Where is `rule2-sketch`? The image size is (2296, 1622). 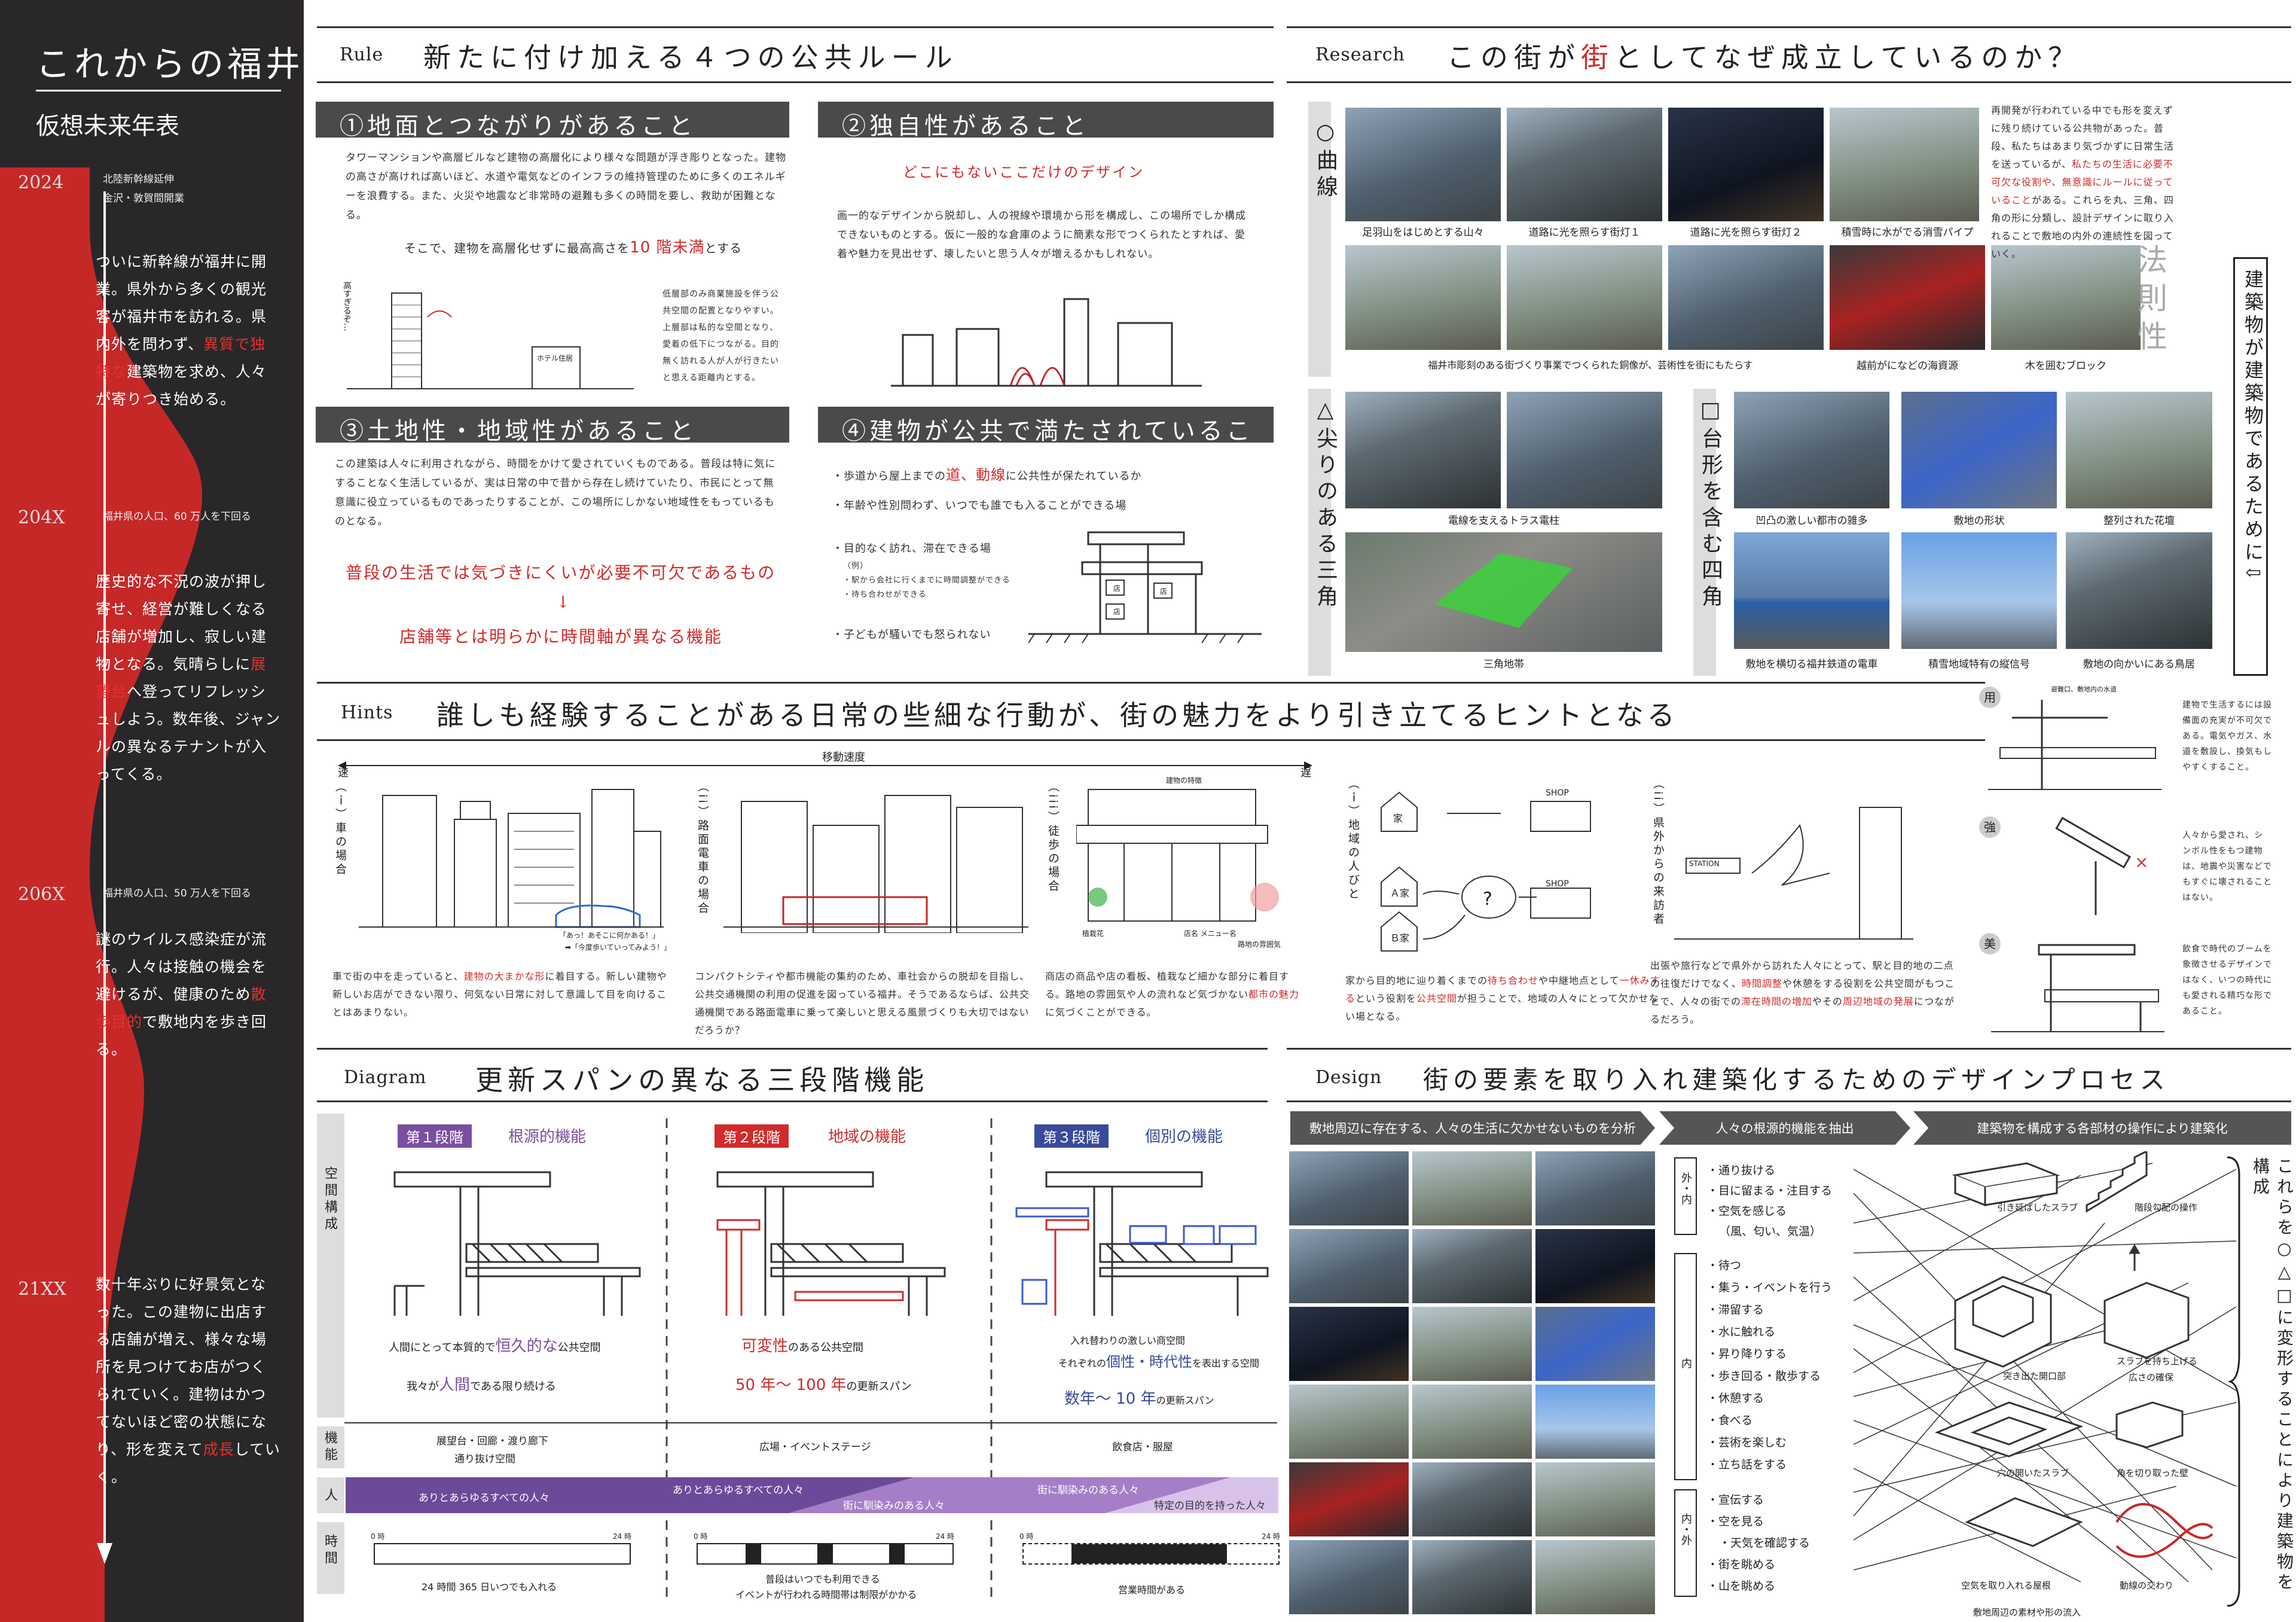 rule2-sketch is located at coordinates (1046, 342).